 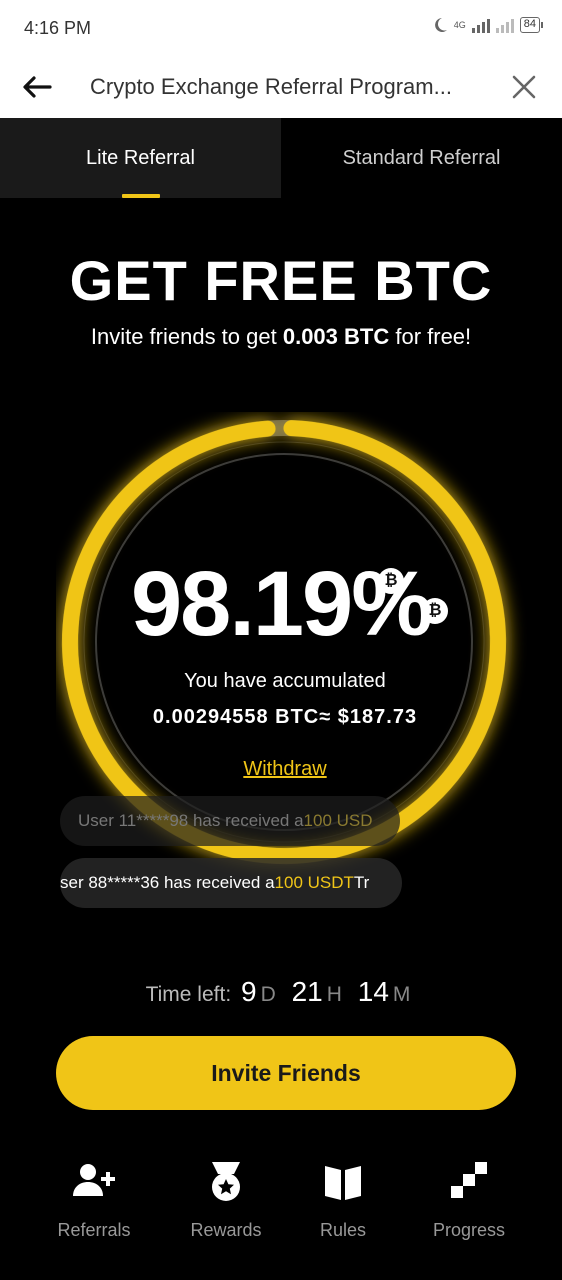 What do you see at coordinates (343, 1183) in the screenshot?
I see `book-icon` at bounding box center [343, 1183].